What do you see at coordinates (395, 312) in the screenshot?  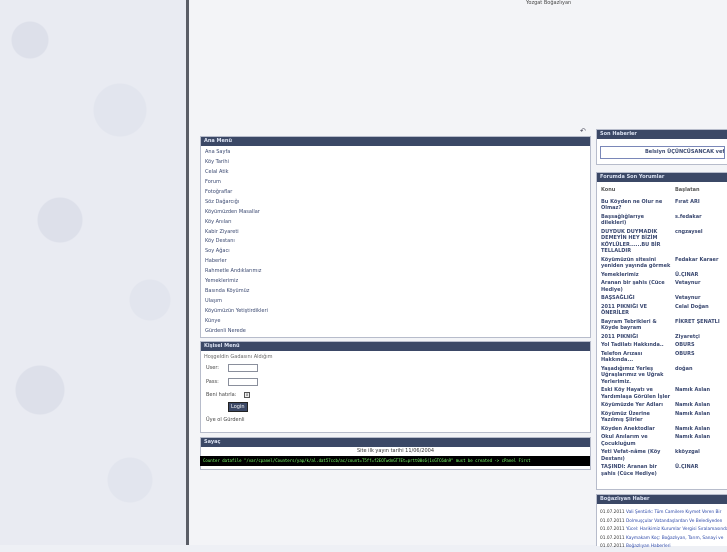 I see `main-menu-item: Köyümüzün Yetiştirdikleri` at bounding box center [395, 312].